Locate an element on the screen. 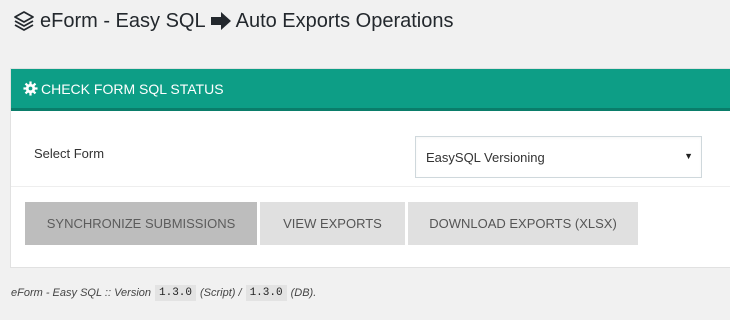 Image resolution: width=730 pixels, height=320 pixels. synchronize-submissions-button: SYNCHRONIZE SUBMISSIONS is located at coordinates (141, 223).